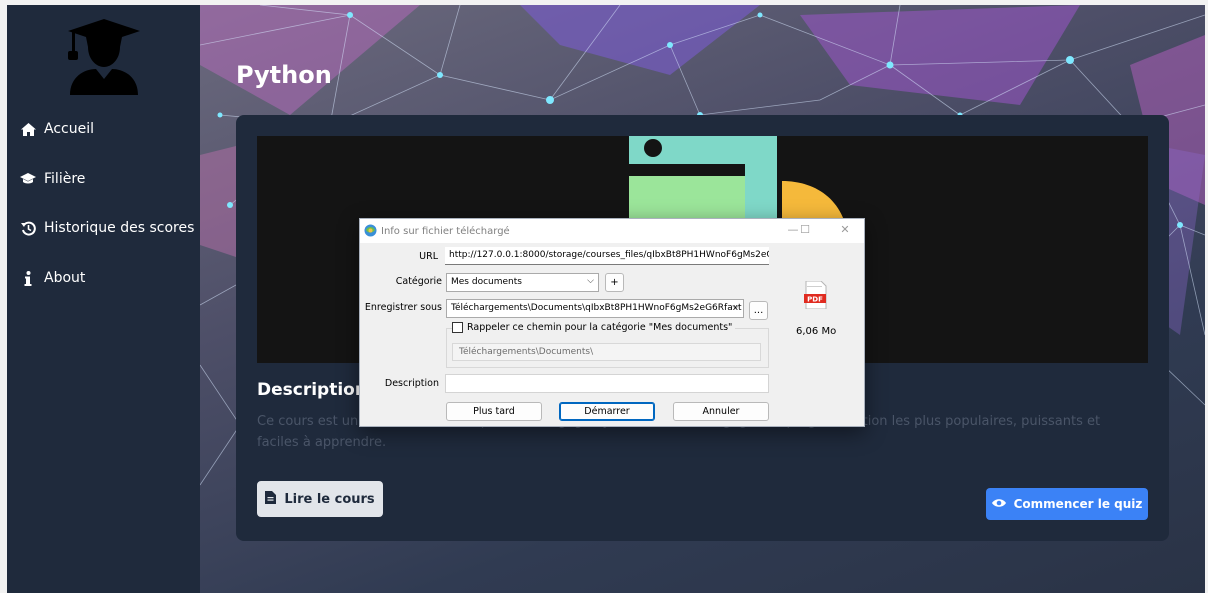 Image resolution: width=1208 pixels, height=593 pixels. I want to click on dialog-title: Info sur fichier téléchargé, so click(445, 231).